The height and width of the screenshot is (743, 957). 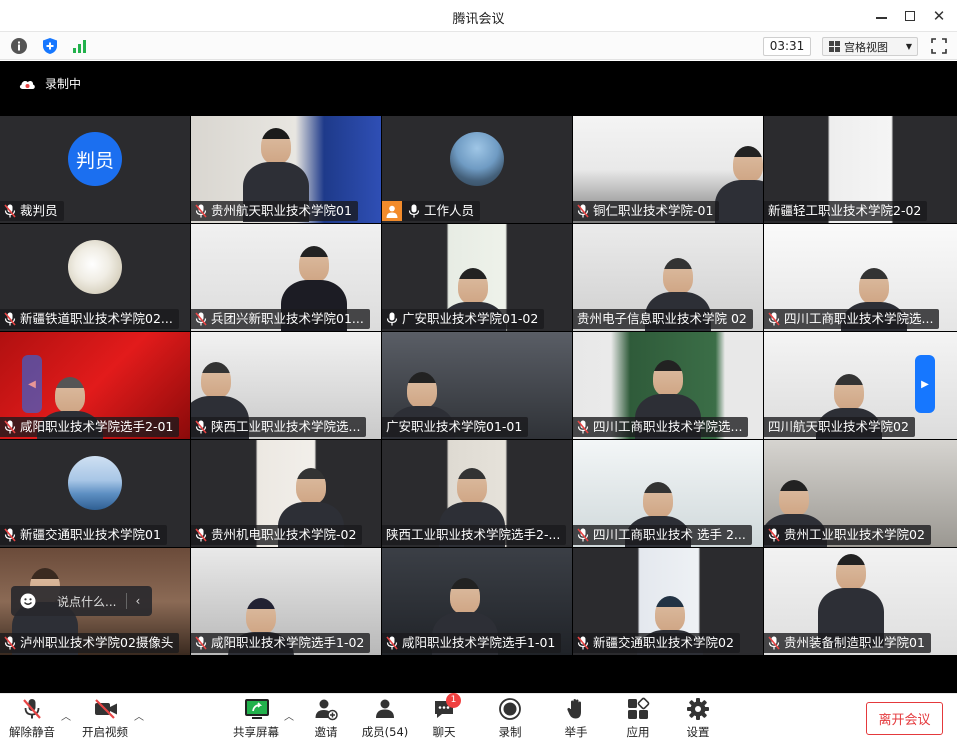 What do you see at coordinates (477, 601) in the screenshot?
I see `participant-tile: 咸阳职业技术学院选手1-01` at bounding box center [477, 601].